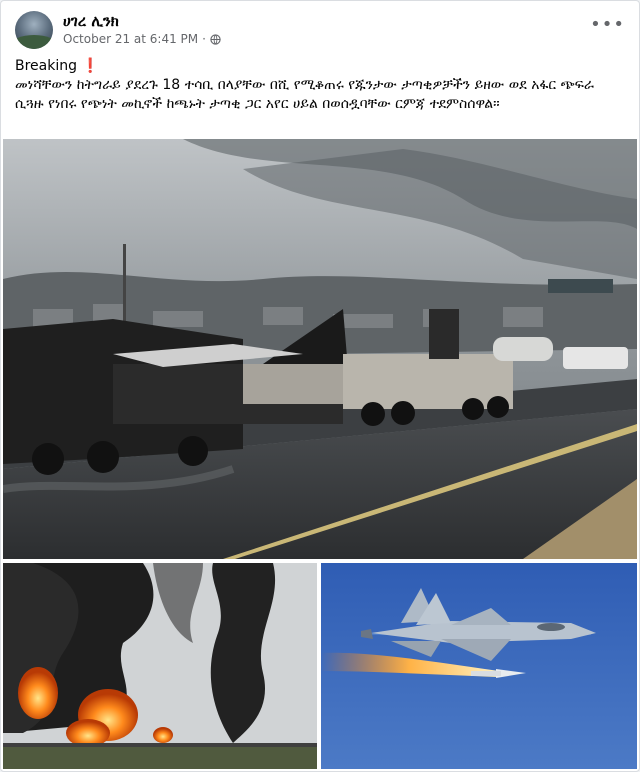  I want to click on fighter-jet-photo, so click(479, 666).